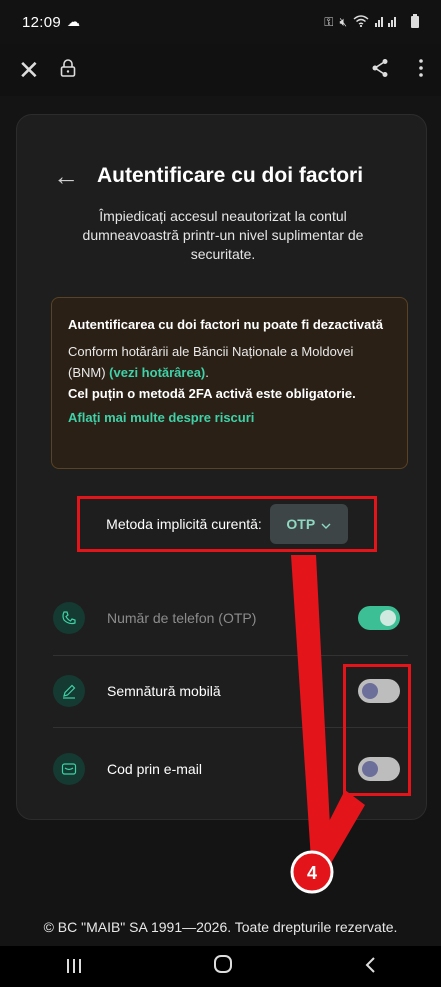 Image resolution: width=441 pixels, height=987 pixels. I want to click on default-method-select: OTP, so click(308, 524).